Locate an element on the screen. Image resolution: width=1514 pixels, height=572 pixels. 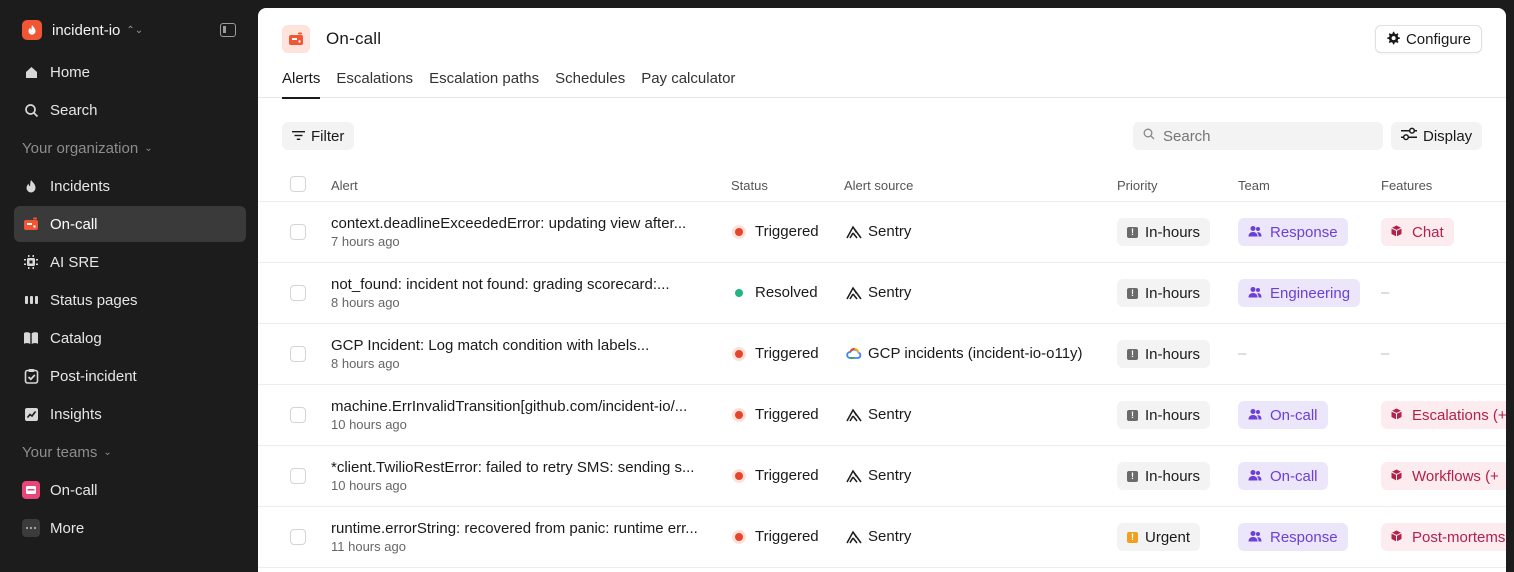
page-title: On-call is located at coordinates (354, 38).